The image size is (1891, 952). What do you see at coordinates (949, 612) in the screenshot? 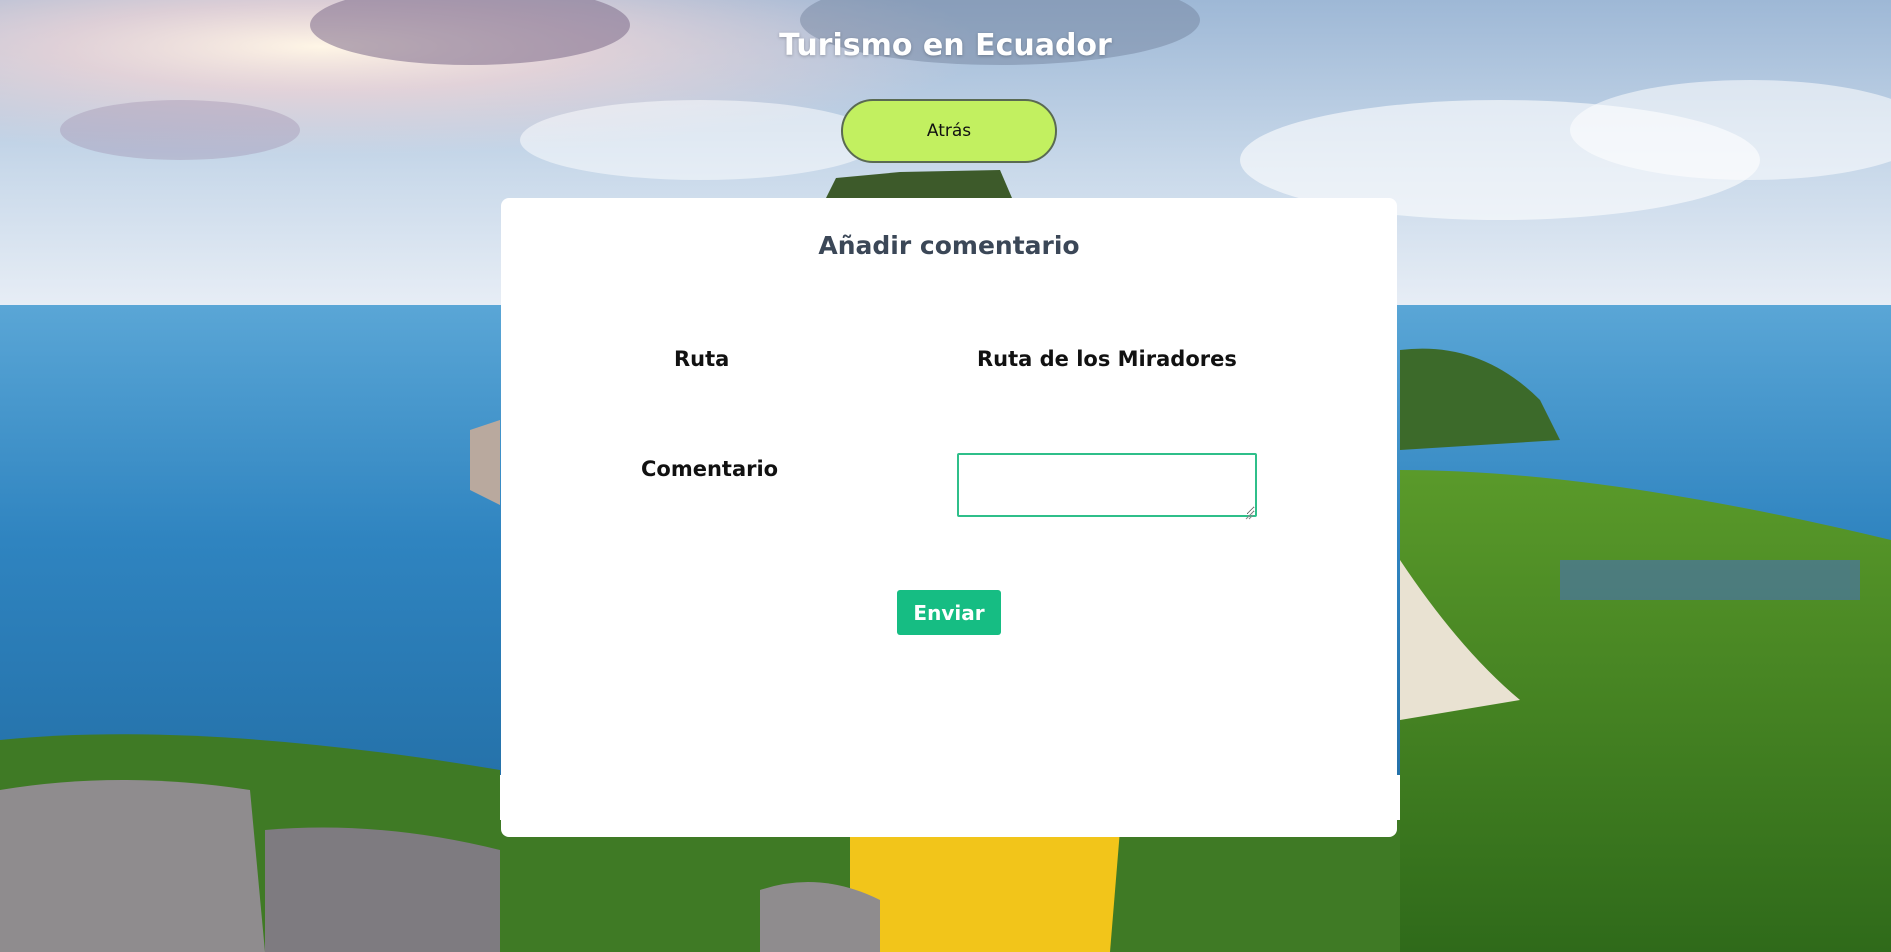
I see `submit-button: Enviar` at bounding box center [949, 612].